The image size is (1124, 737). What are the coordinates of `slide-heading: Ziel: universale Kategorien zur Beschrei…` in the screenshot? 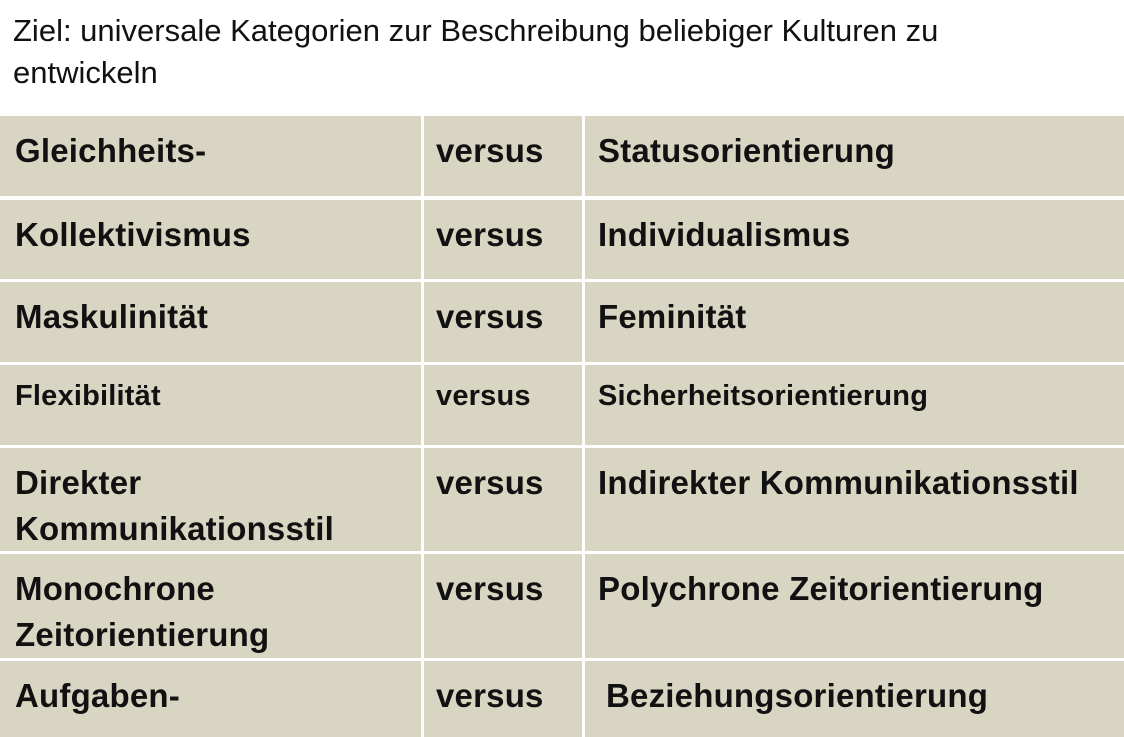 It's located at (476, 51).